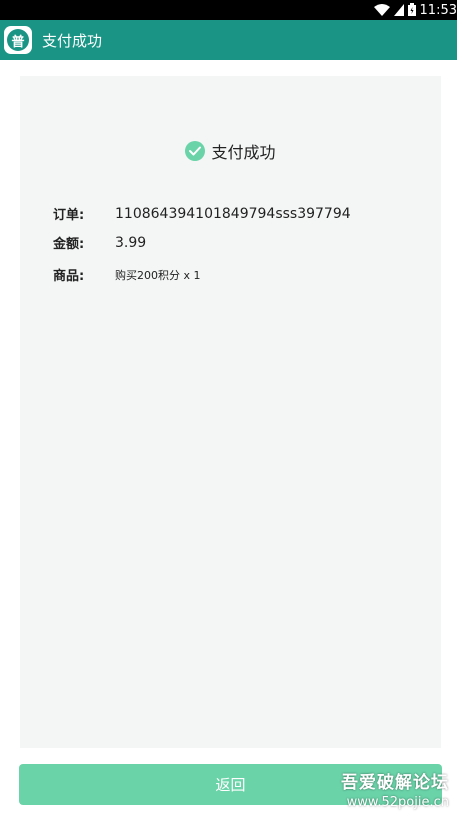 The image size is (457, 817). What do you see at coordinates (72, 40) in the screenshot?
I see `page-title: 支付成功` at bounding box center [72, 40].